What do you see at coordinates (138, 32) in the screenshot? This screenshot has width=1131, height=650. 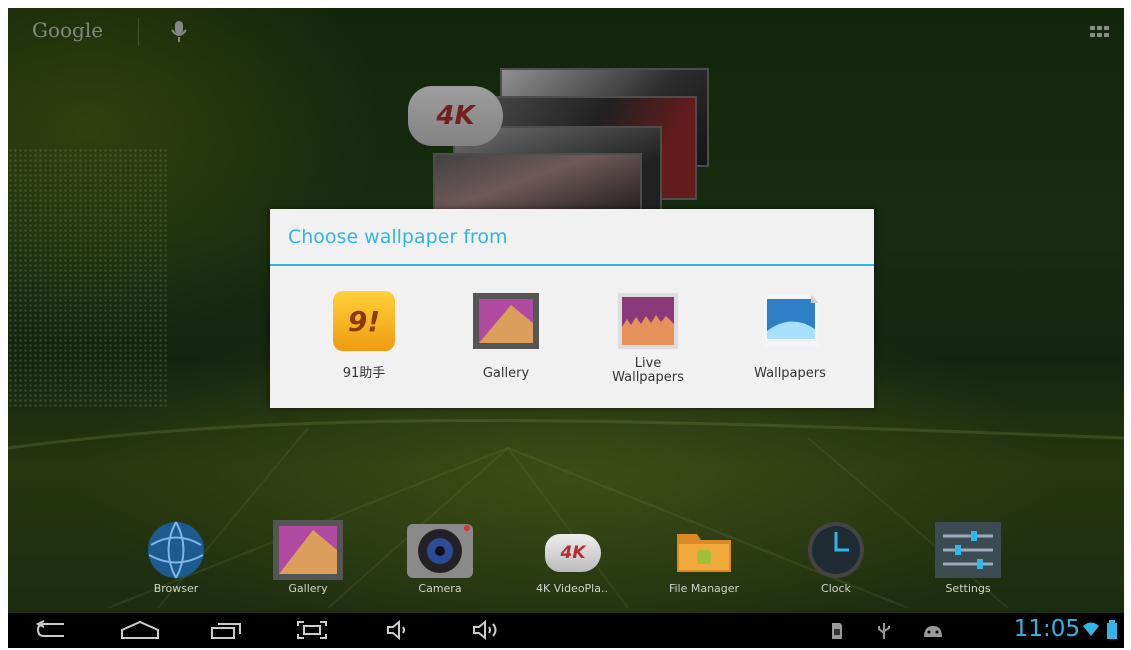 I see `divider` at bounding box center [138, 32].